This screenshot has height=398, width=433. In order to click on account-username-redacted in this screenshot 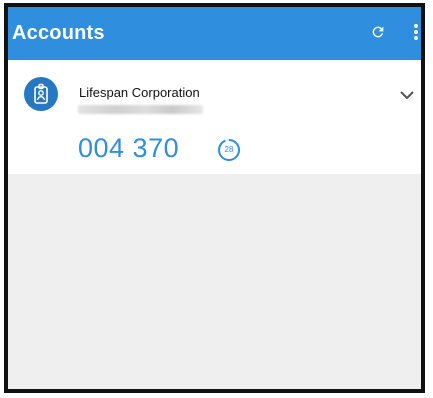, I will do `click(140, 109)`.